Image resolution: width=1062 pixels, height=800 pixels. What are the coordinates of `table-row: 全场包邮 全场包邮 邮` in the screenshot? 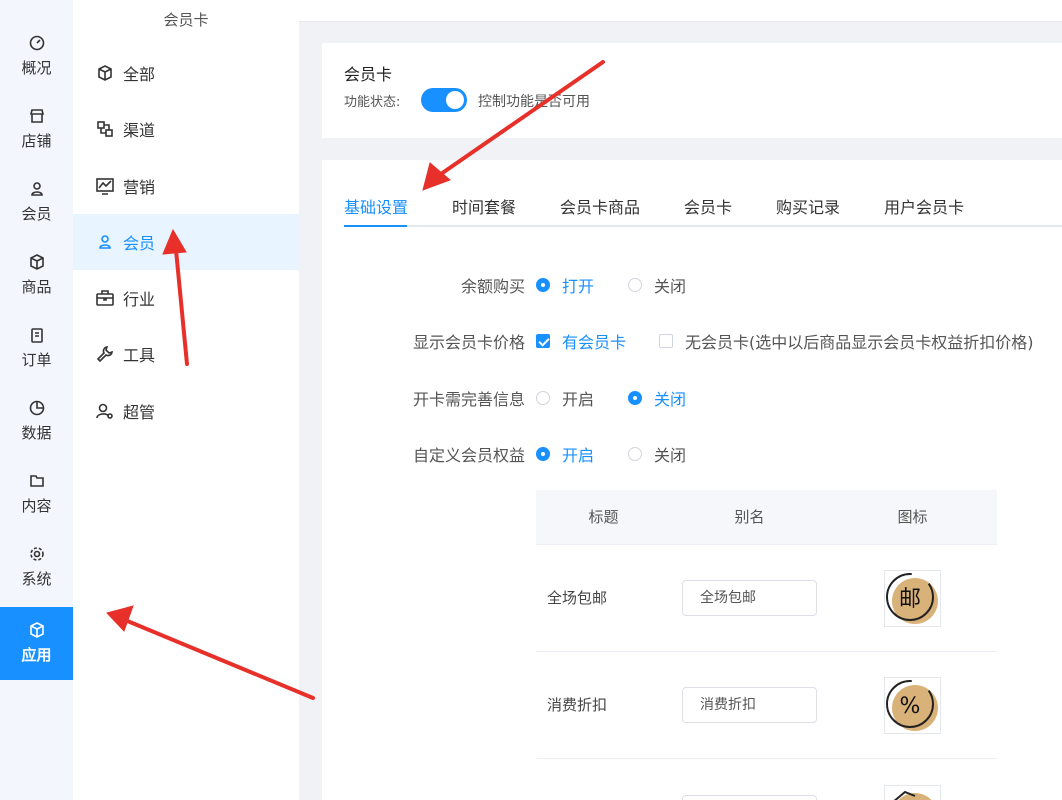 It's located at (766, 598).